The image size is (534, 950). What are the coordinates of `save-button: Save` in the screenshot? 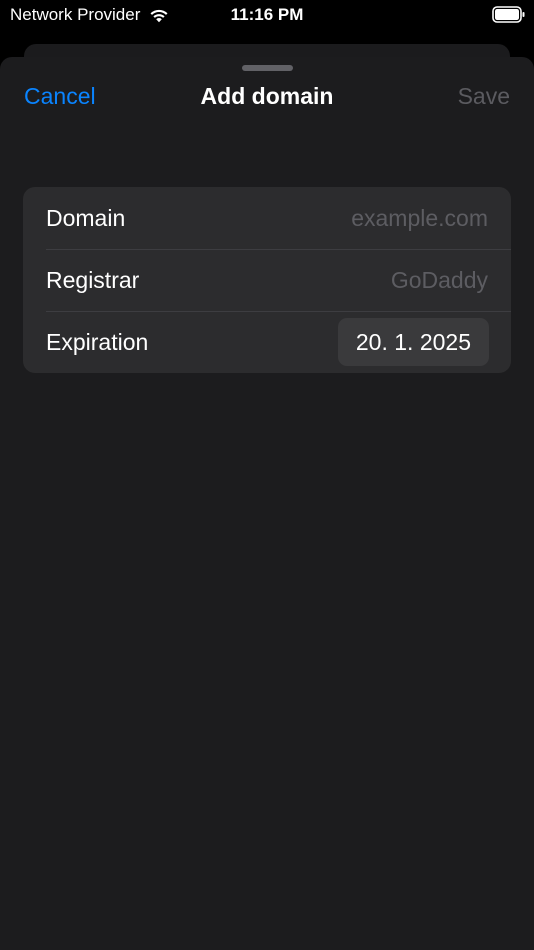 It's located at (484, 96).